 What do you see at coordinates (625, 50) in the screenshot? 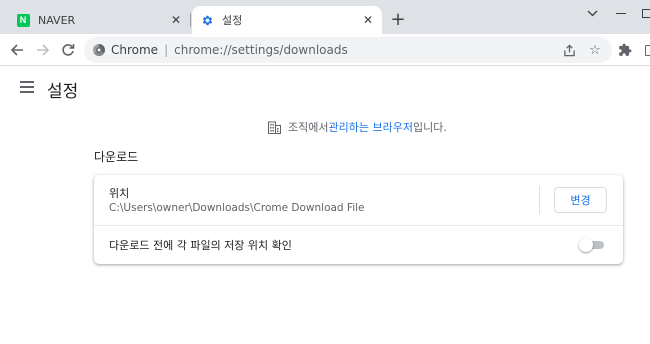
I see `extensions-puzzle-icon` at bounding box center [625, 50].